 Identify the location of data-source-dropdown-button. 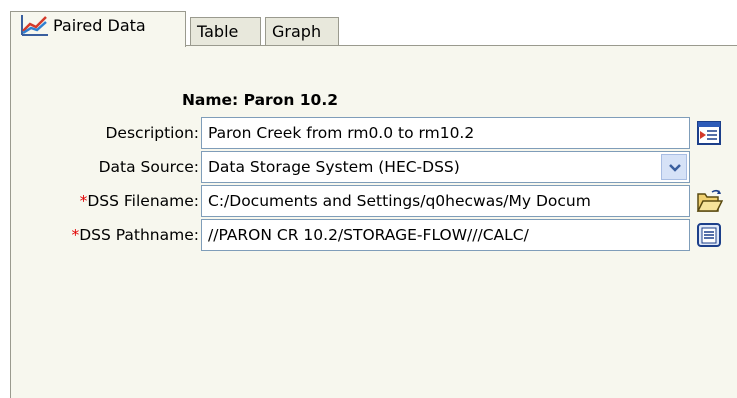
(674, 167).